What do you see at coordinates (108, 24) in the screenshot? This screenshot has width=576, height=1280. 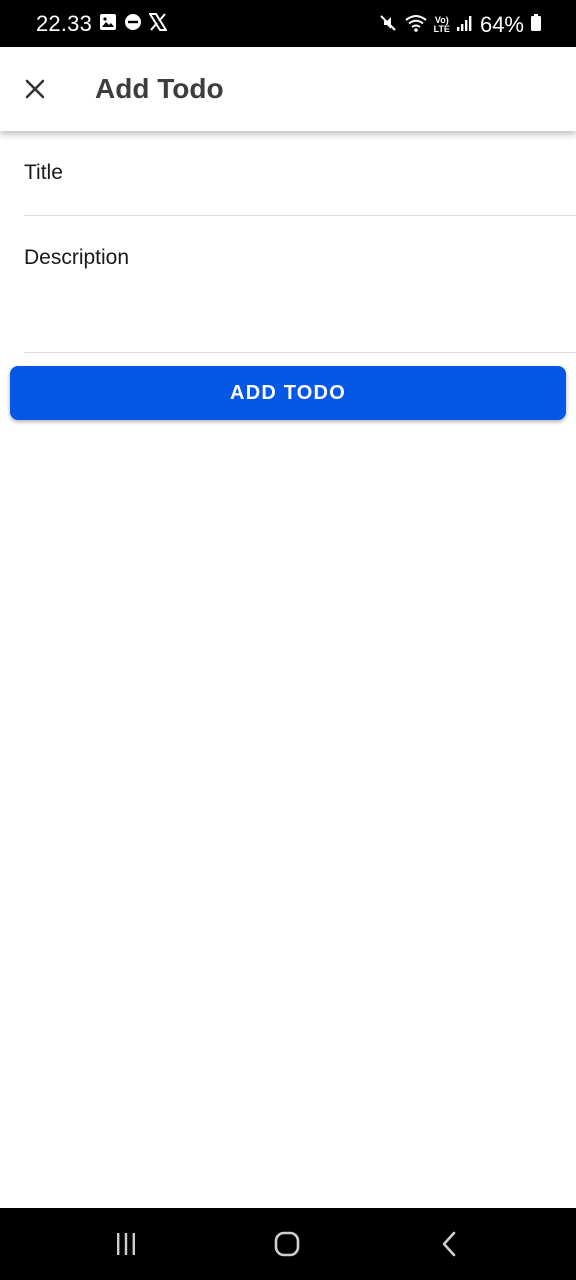 I see `gallery-icon` at bounding box center [108, 24].